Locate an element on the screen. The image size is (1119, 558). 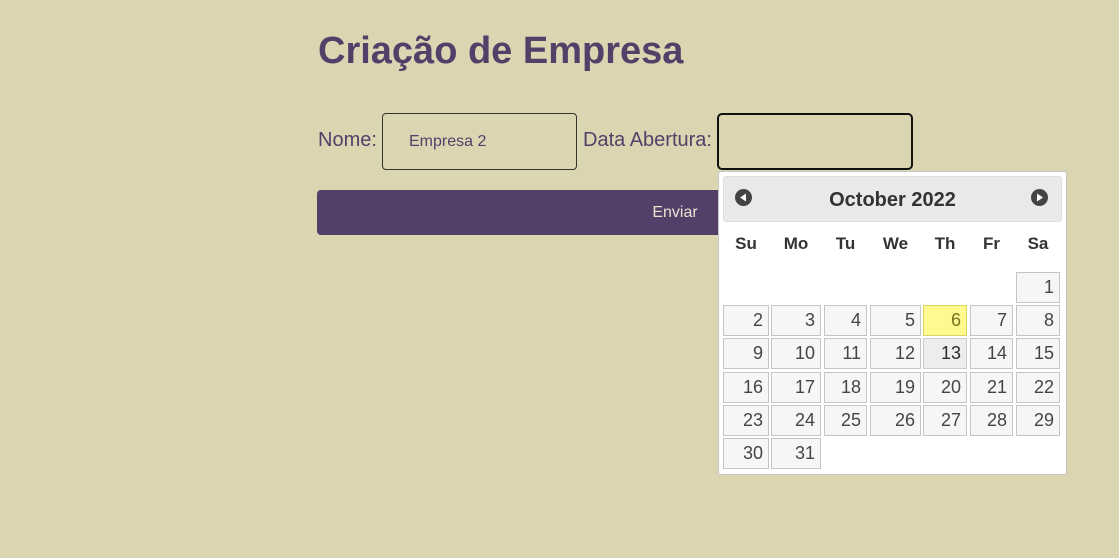
weekday-label: We is located at coordinates (895, 243).